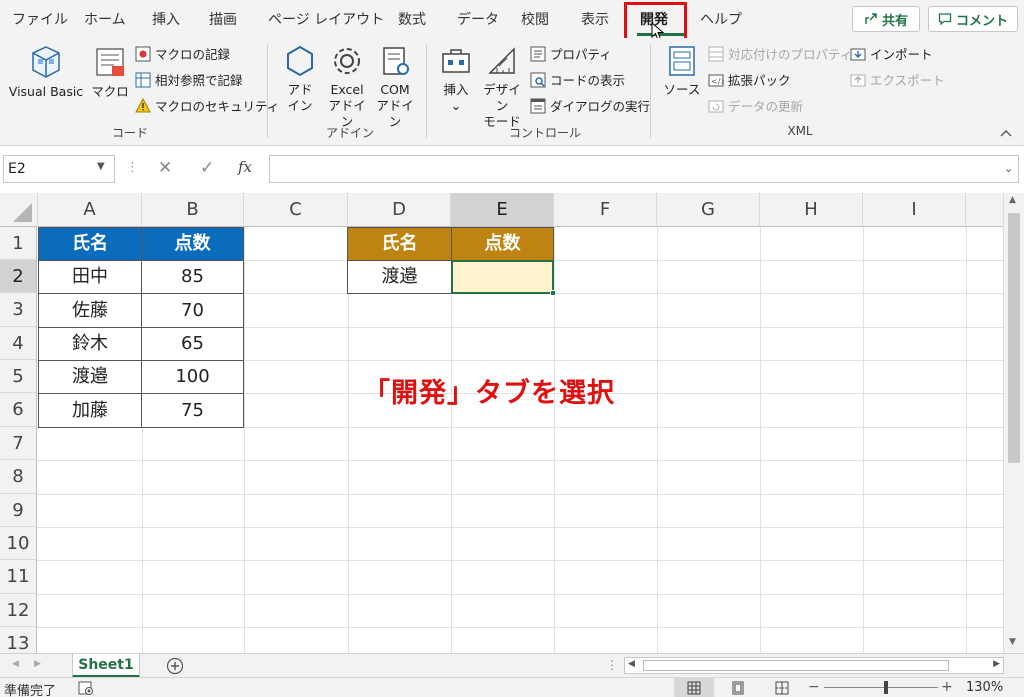  I want to click on row-header-6: 6, so click(18, 410).